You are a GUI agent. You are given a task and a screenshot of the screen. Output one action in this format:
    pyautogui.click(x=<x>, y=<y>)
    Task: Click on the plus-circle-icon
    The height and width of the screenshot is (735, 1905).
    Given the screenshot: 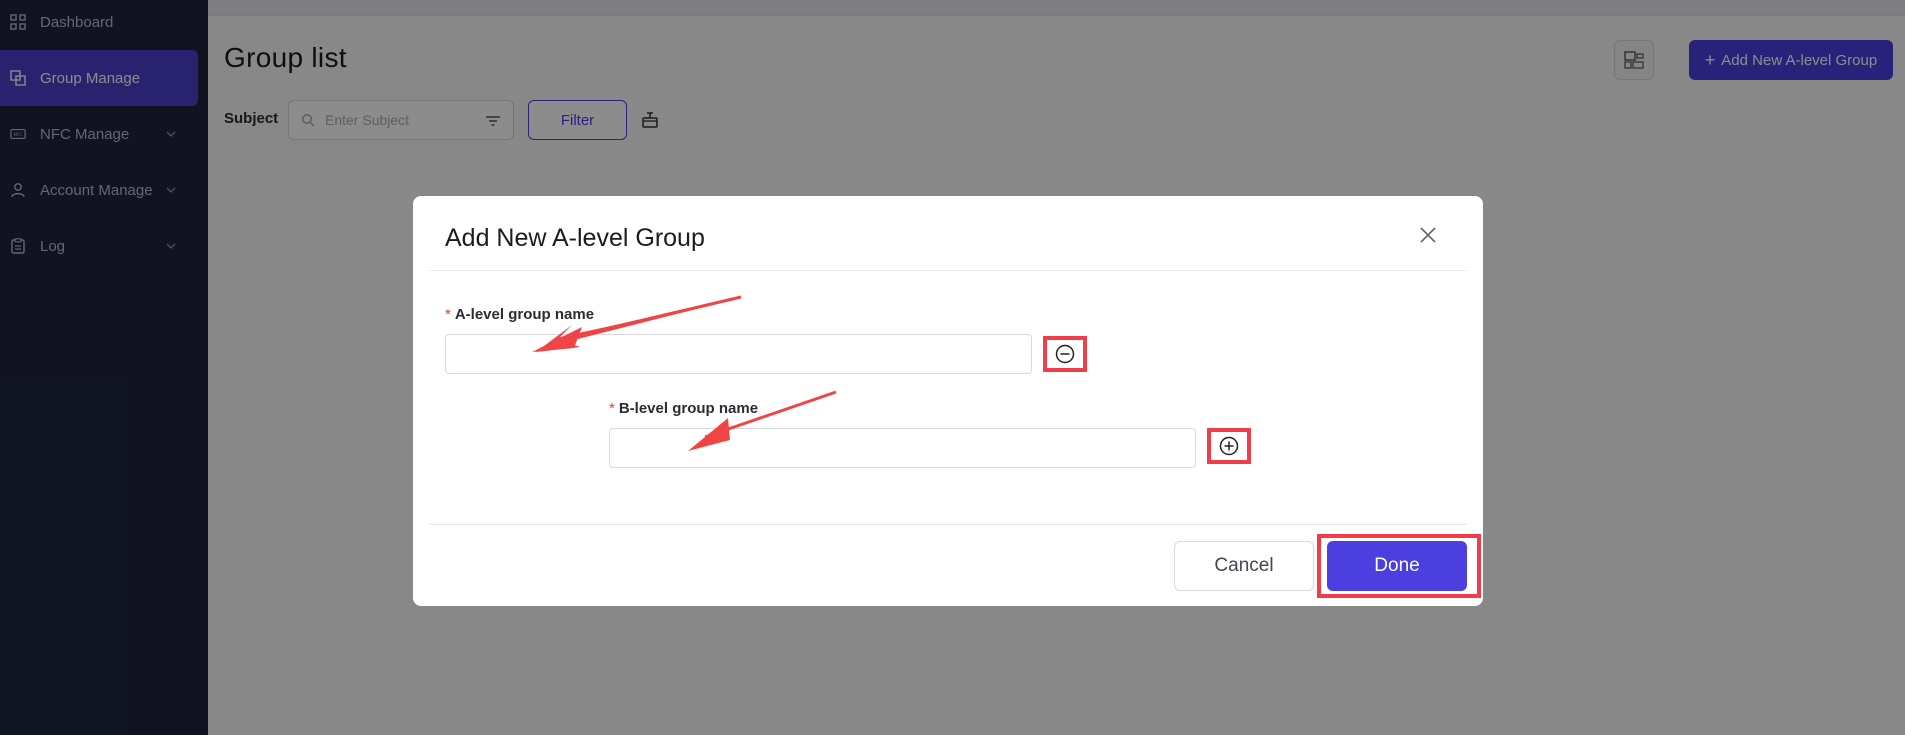 What is the action you would take?
    pyautogui.click(x=1229, y=446)
    